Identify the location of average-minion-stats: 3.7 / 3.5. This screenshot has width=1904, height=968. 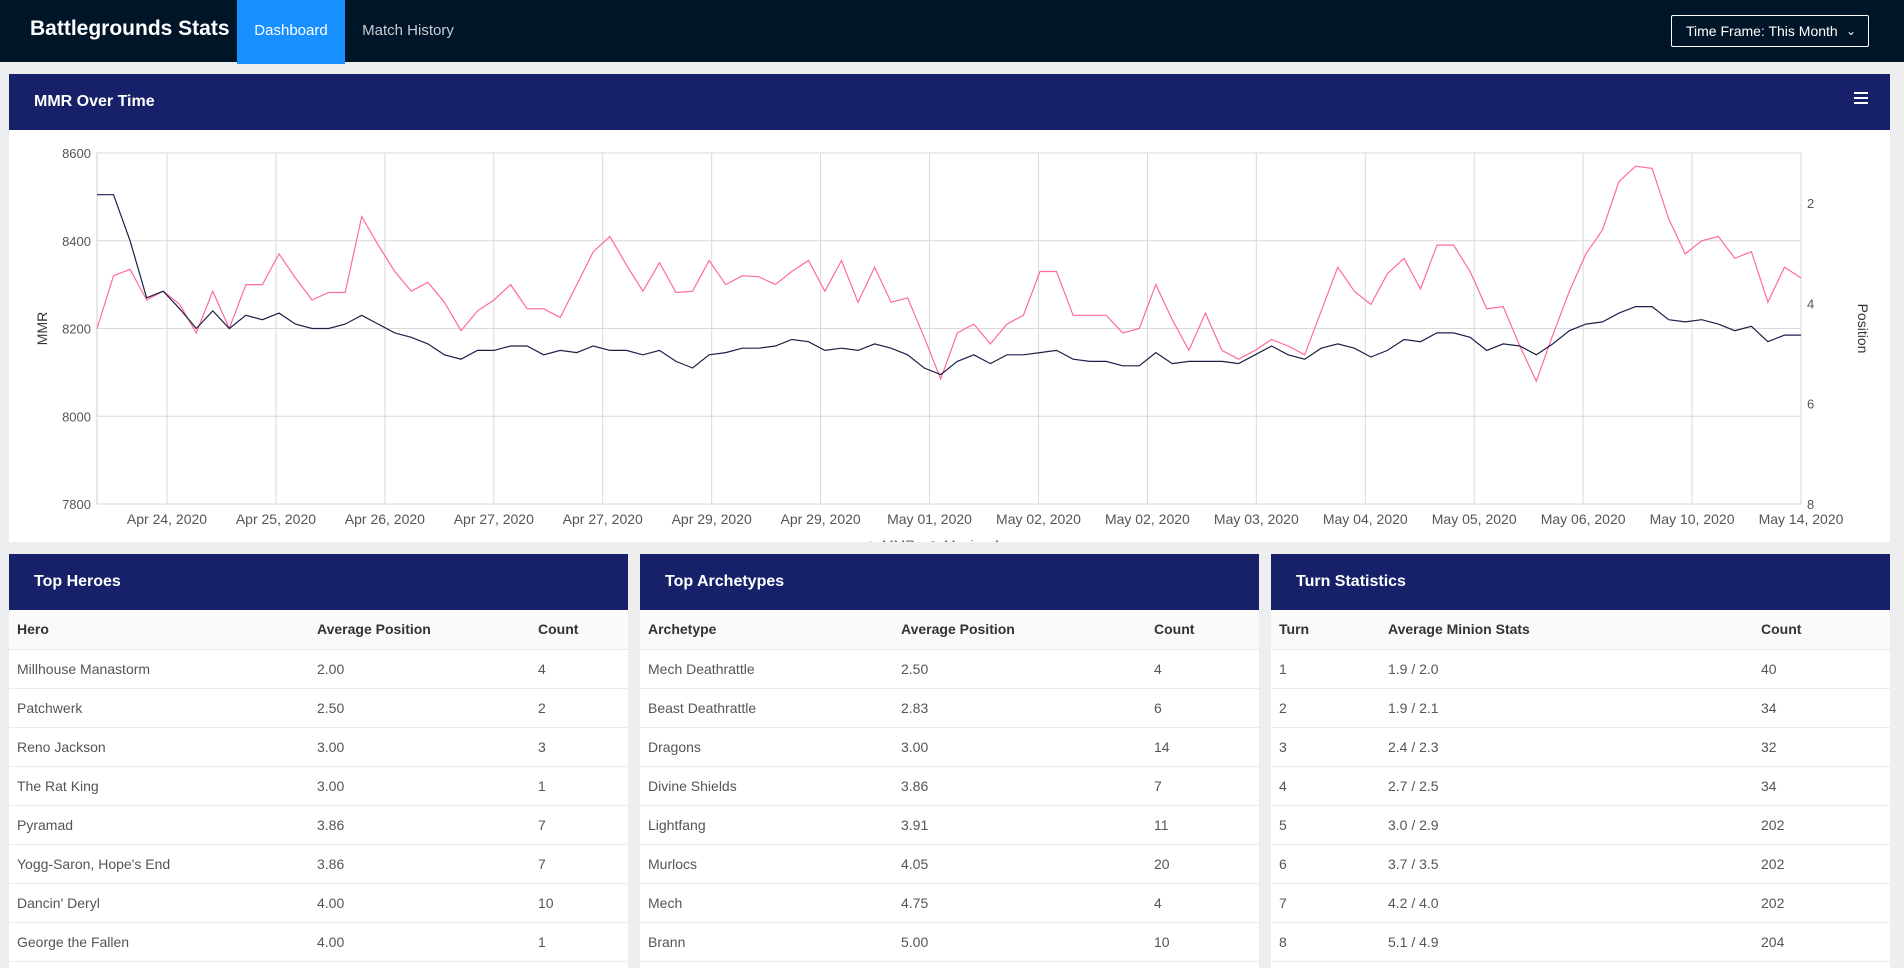
(1566, 864).